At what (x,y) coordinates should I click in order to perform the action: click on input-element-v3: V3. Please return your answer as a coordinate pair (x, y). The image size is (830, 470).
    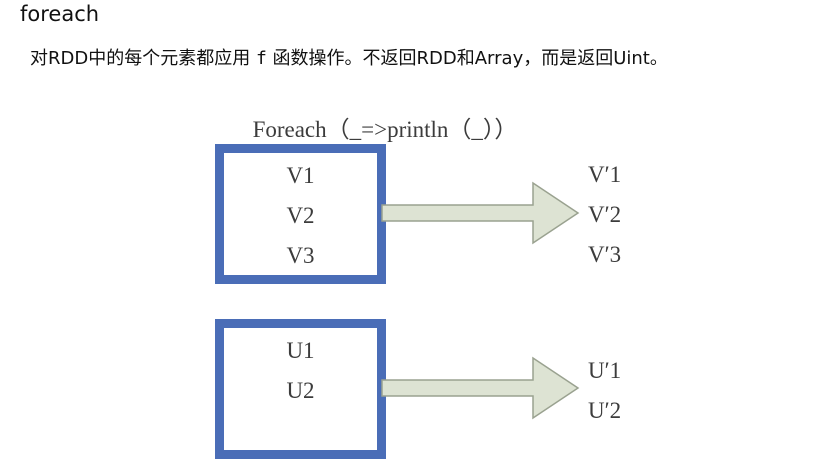
    Looking at the image, I should click on (300, 255).